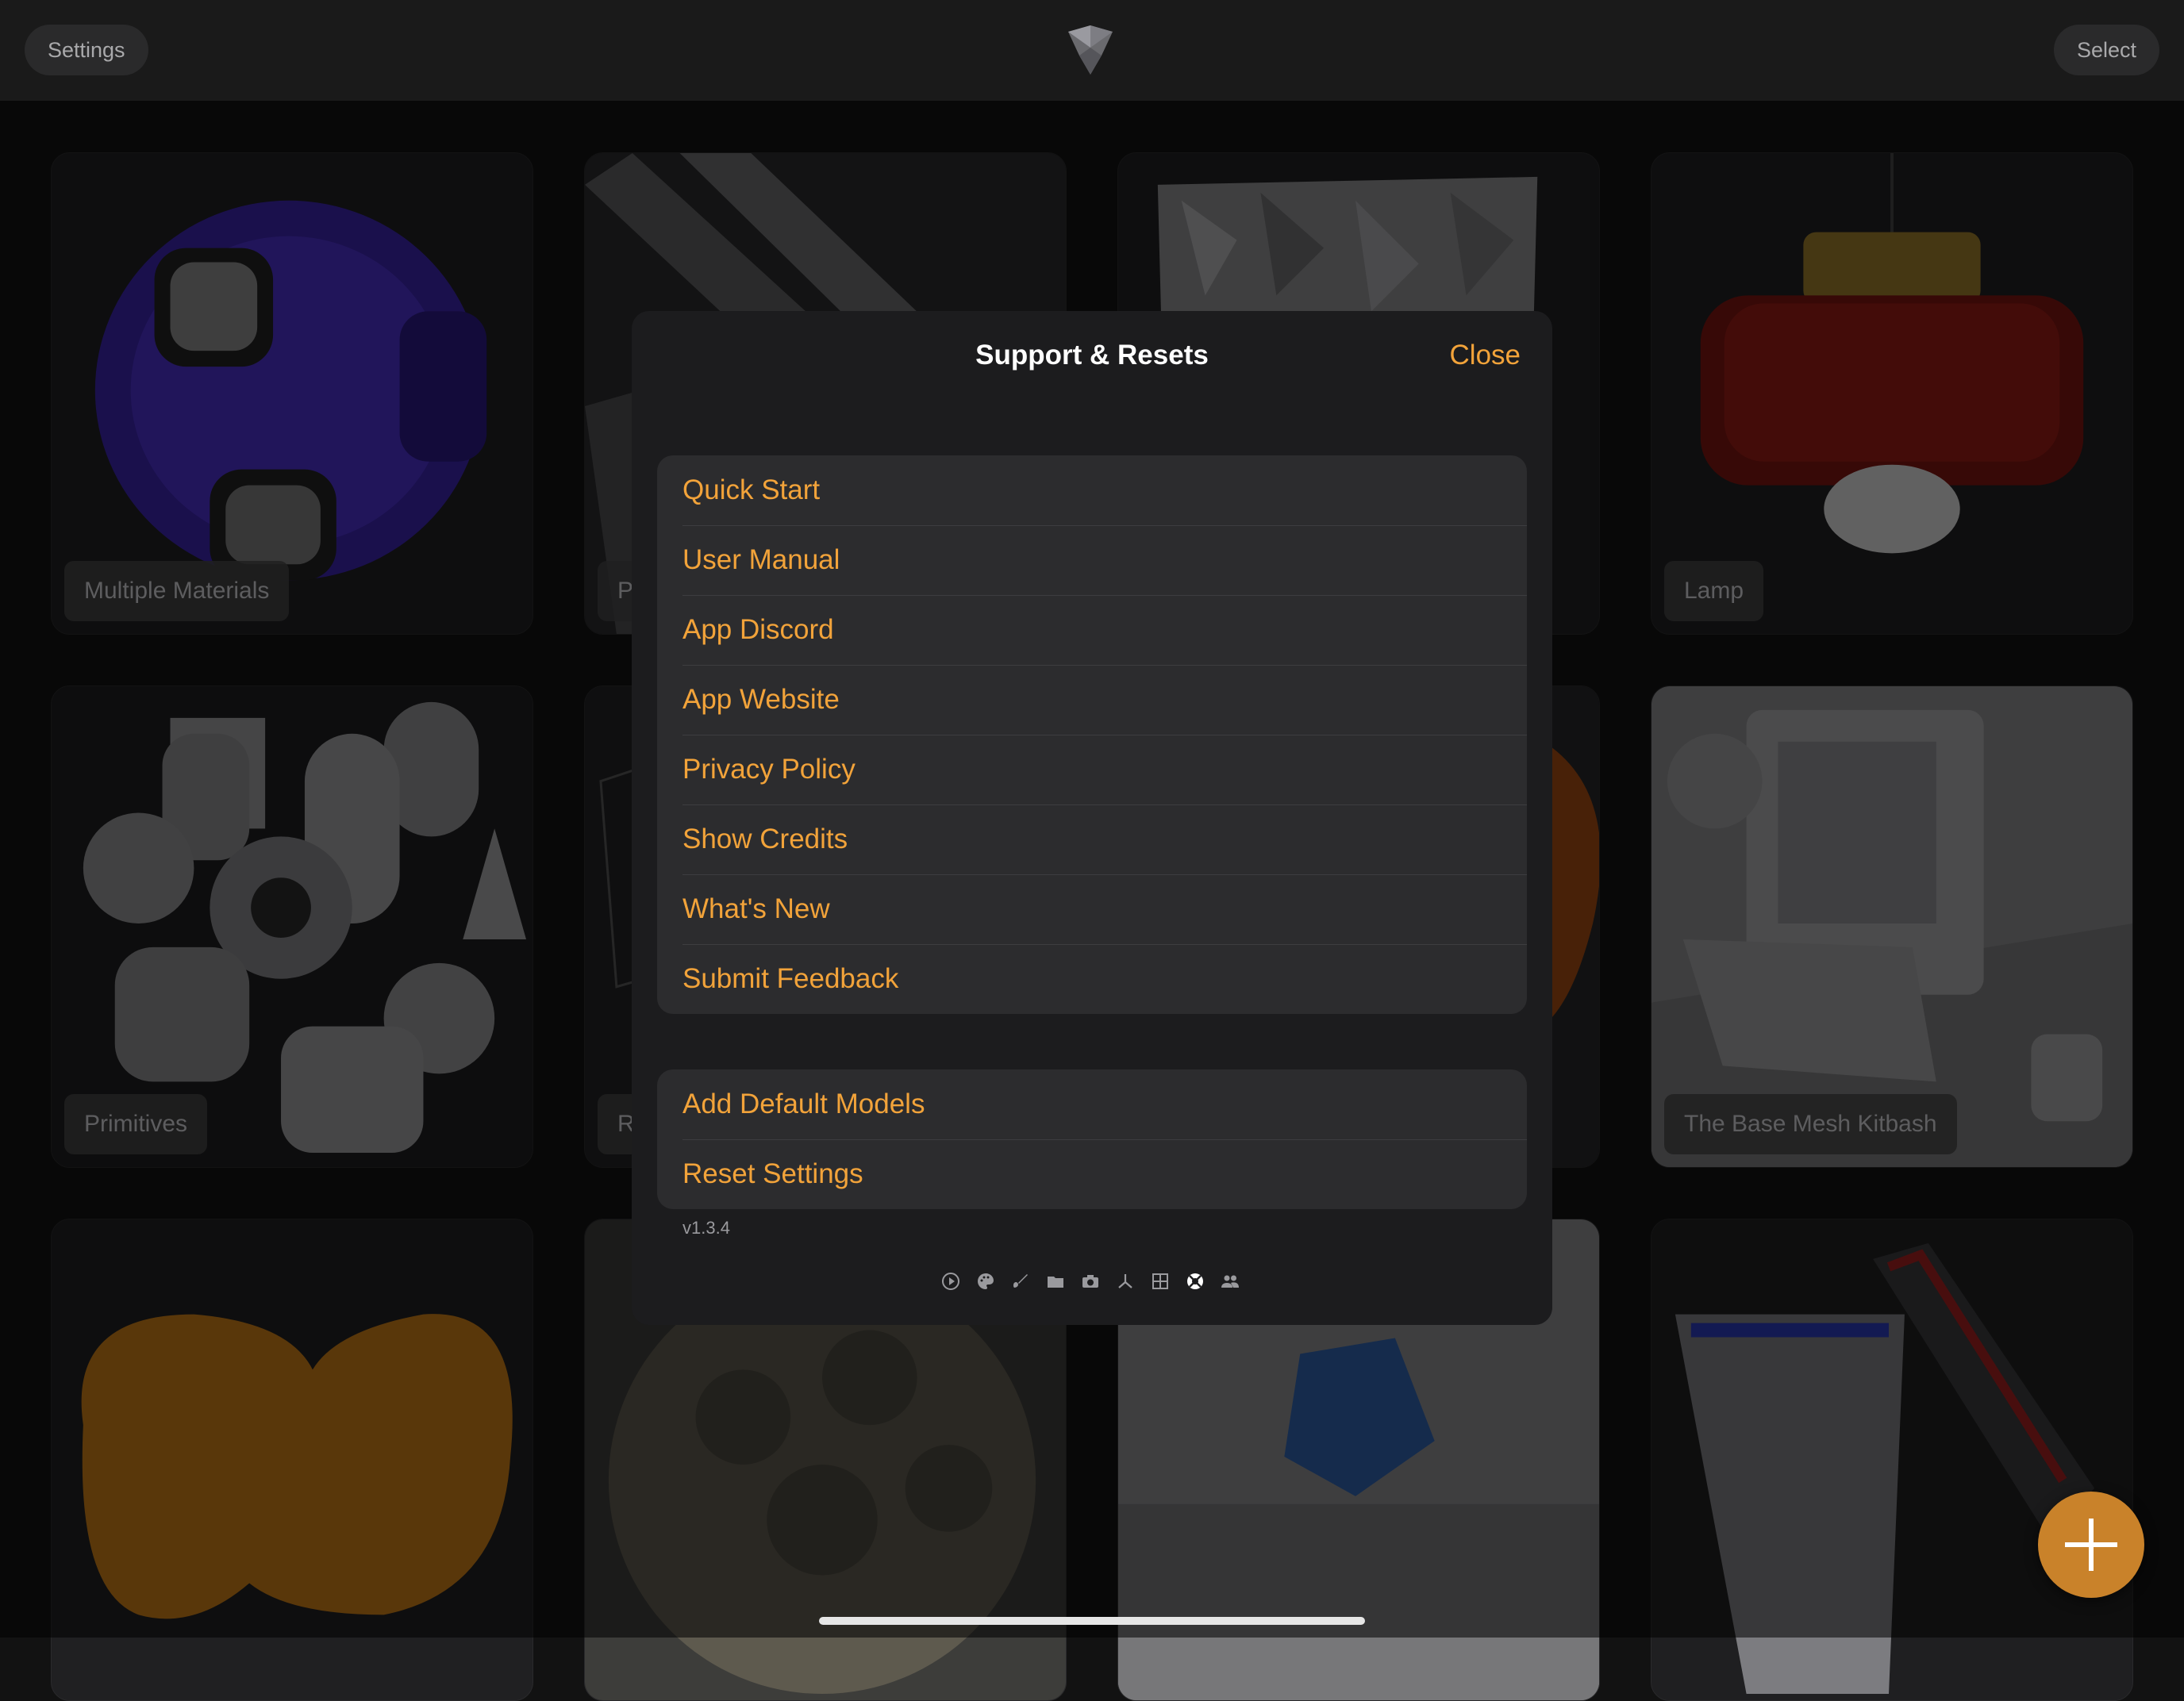 The height and width of the screenshot is (1701, 2184). Describe the element at coordinates (1092, 355) in the screenshot. I see `modal-title: Support & Resets` at that location.